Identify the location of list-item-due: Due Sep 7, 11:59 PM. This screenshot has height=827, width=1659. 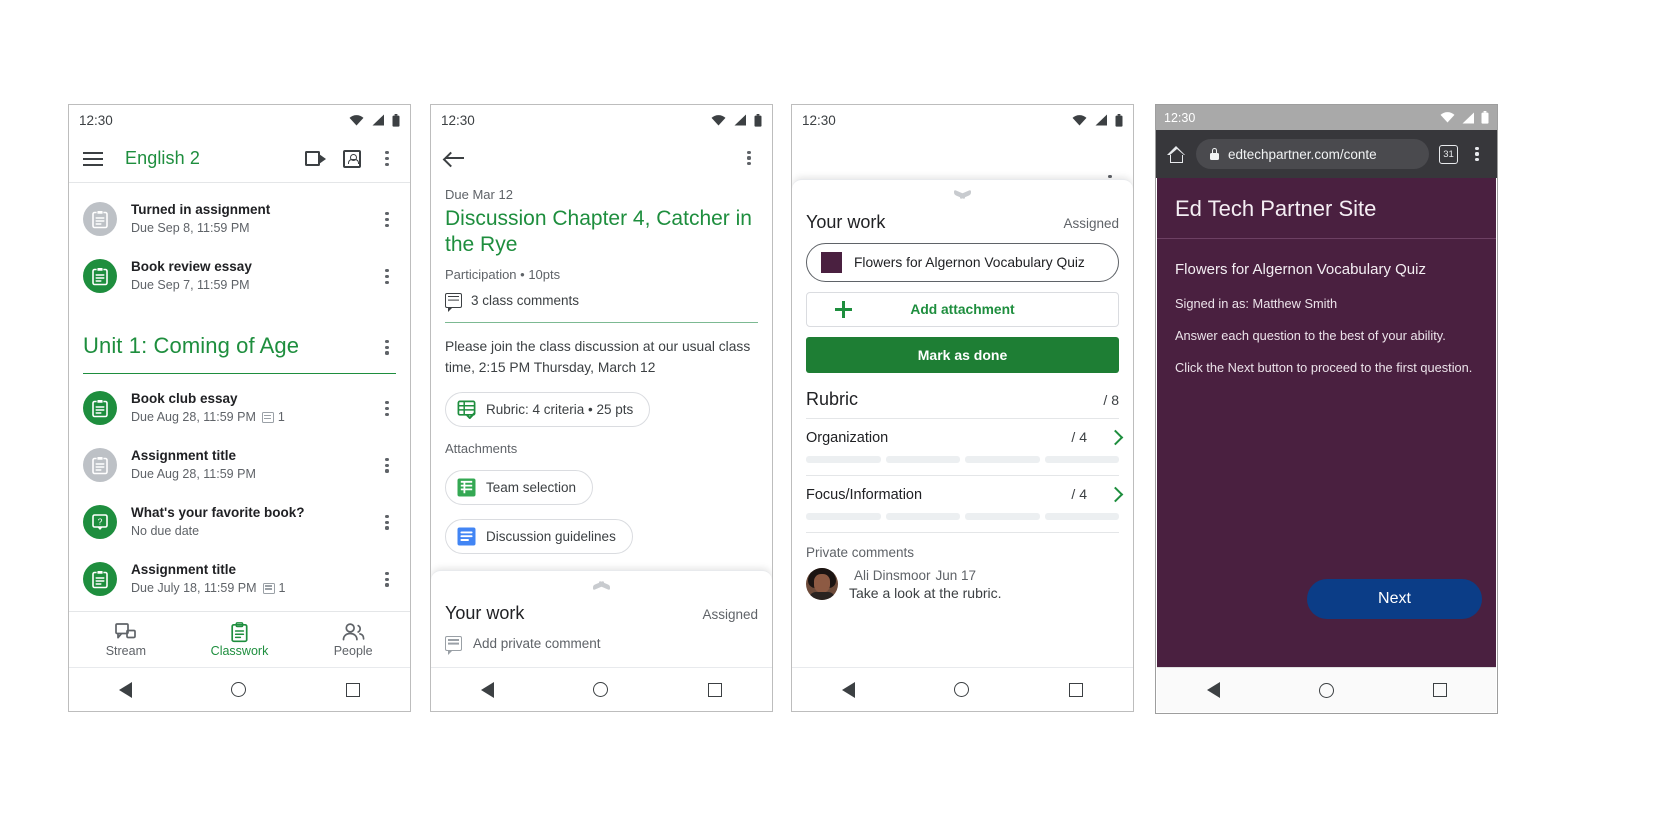
(190, 285).